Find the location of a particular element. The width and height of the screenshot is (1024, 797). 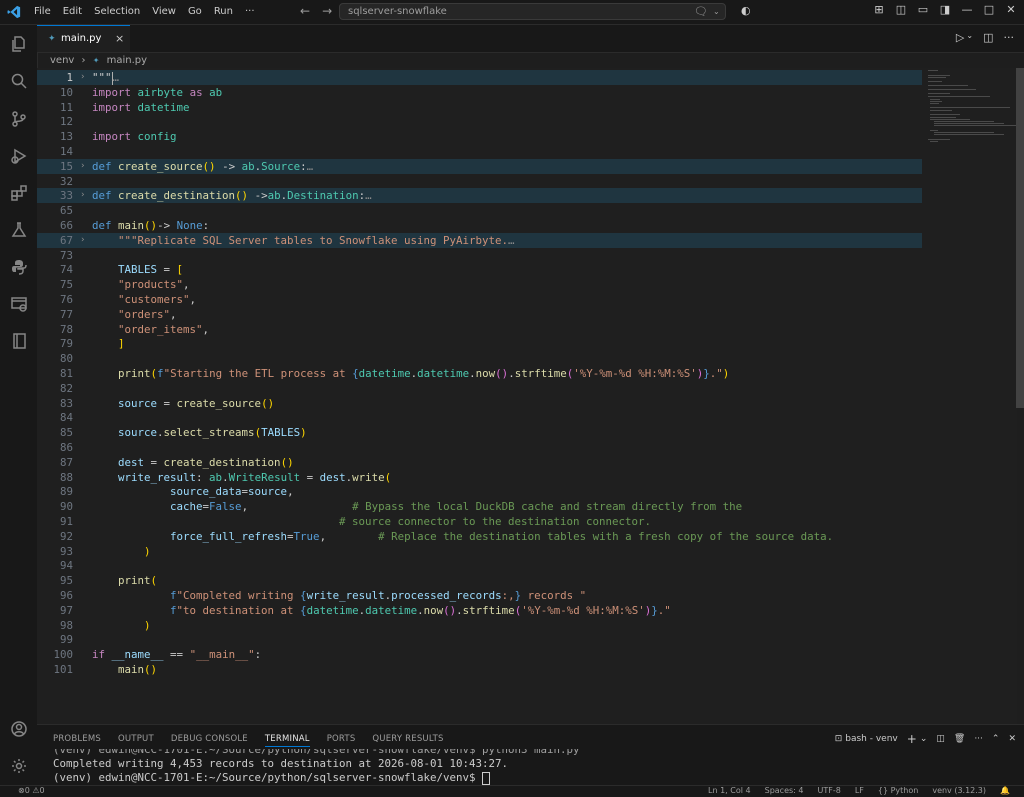

code-line: 78 "order_items", is located at coordinates (479, 329).